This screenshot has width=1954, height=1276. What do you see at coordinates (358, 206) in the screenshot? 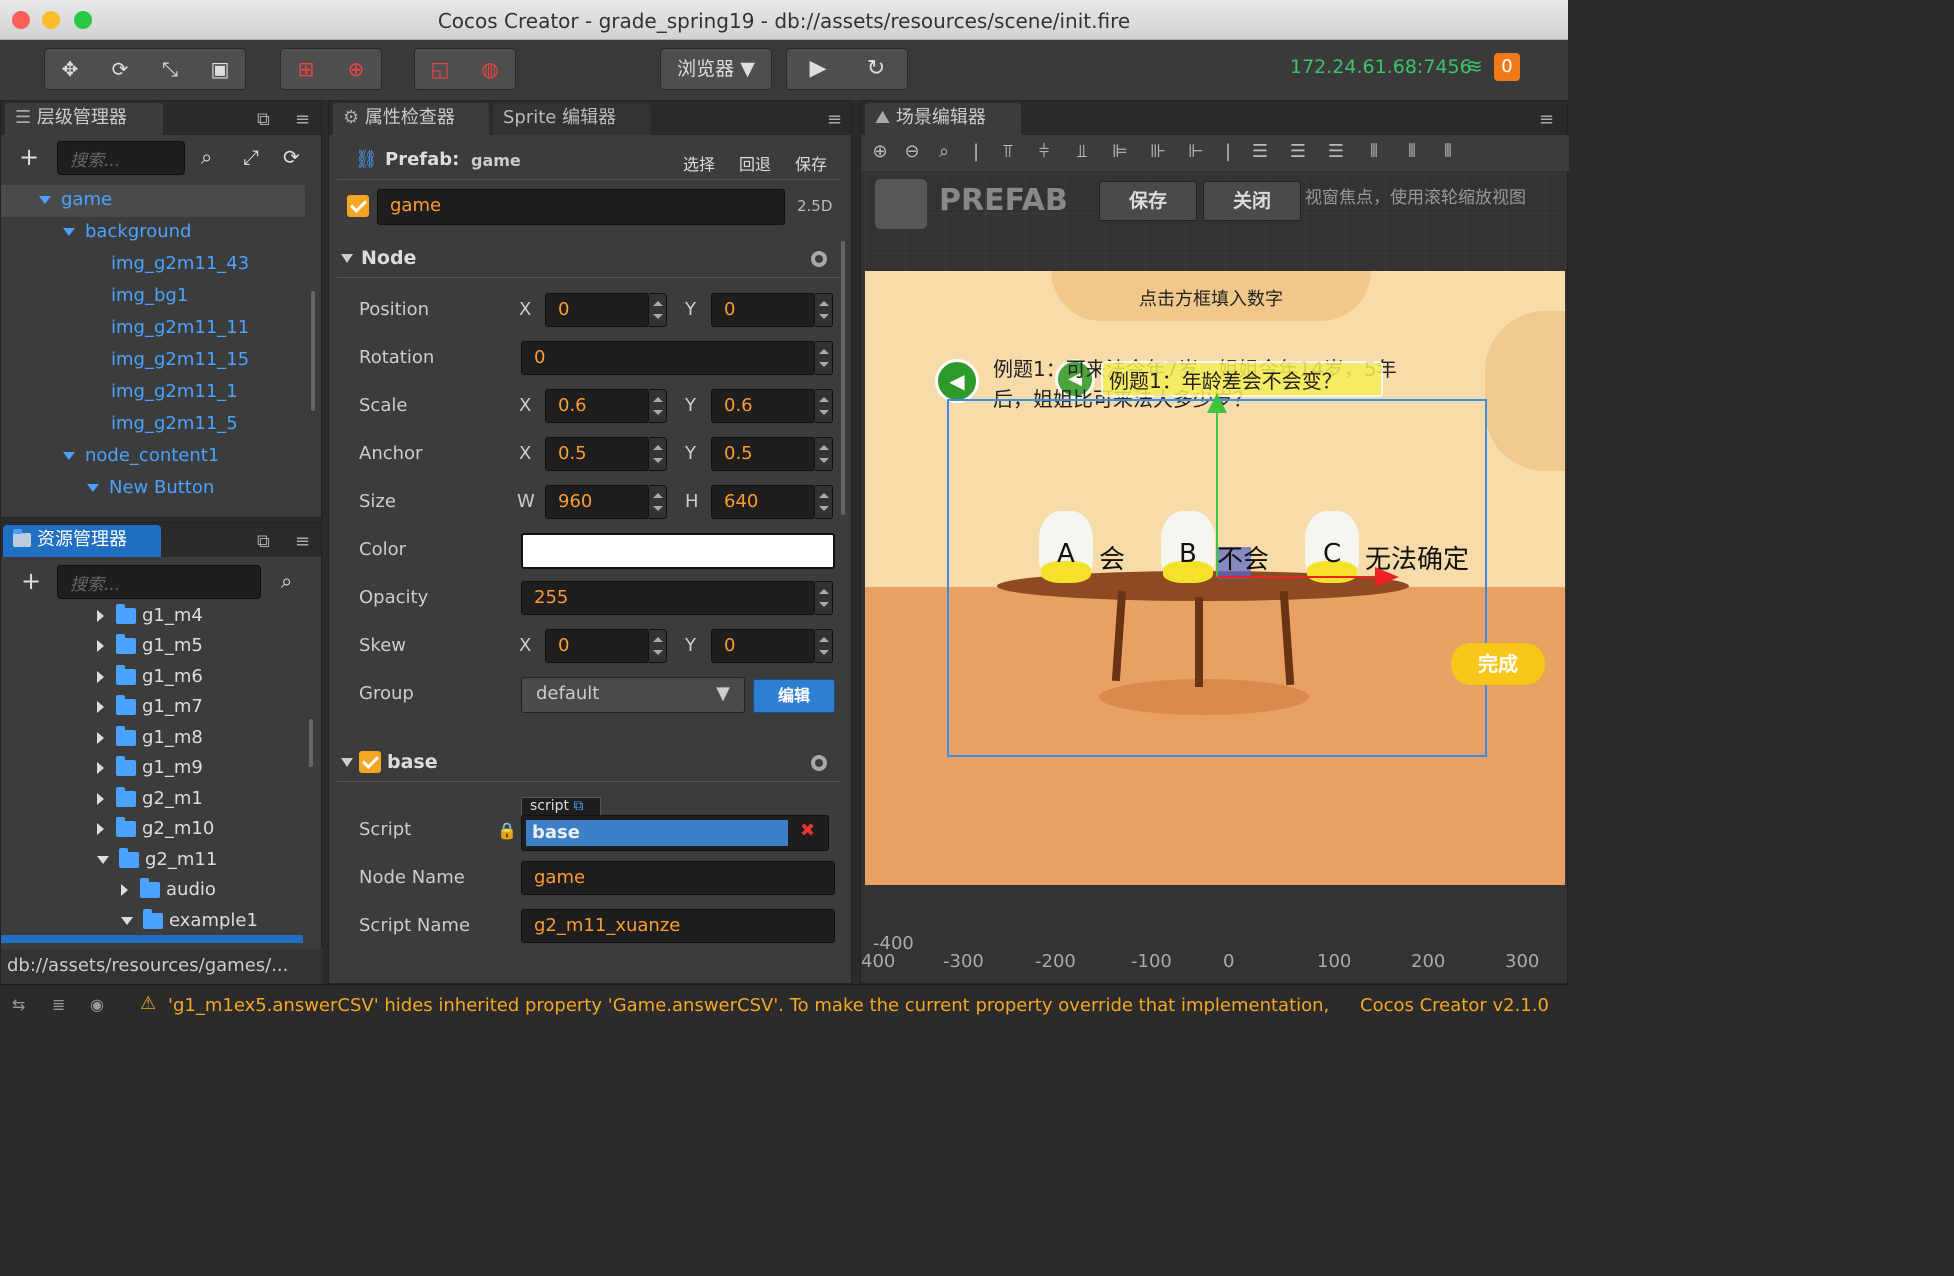
I see `node-active-checkbox` at bounding box center [358, 206].